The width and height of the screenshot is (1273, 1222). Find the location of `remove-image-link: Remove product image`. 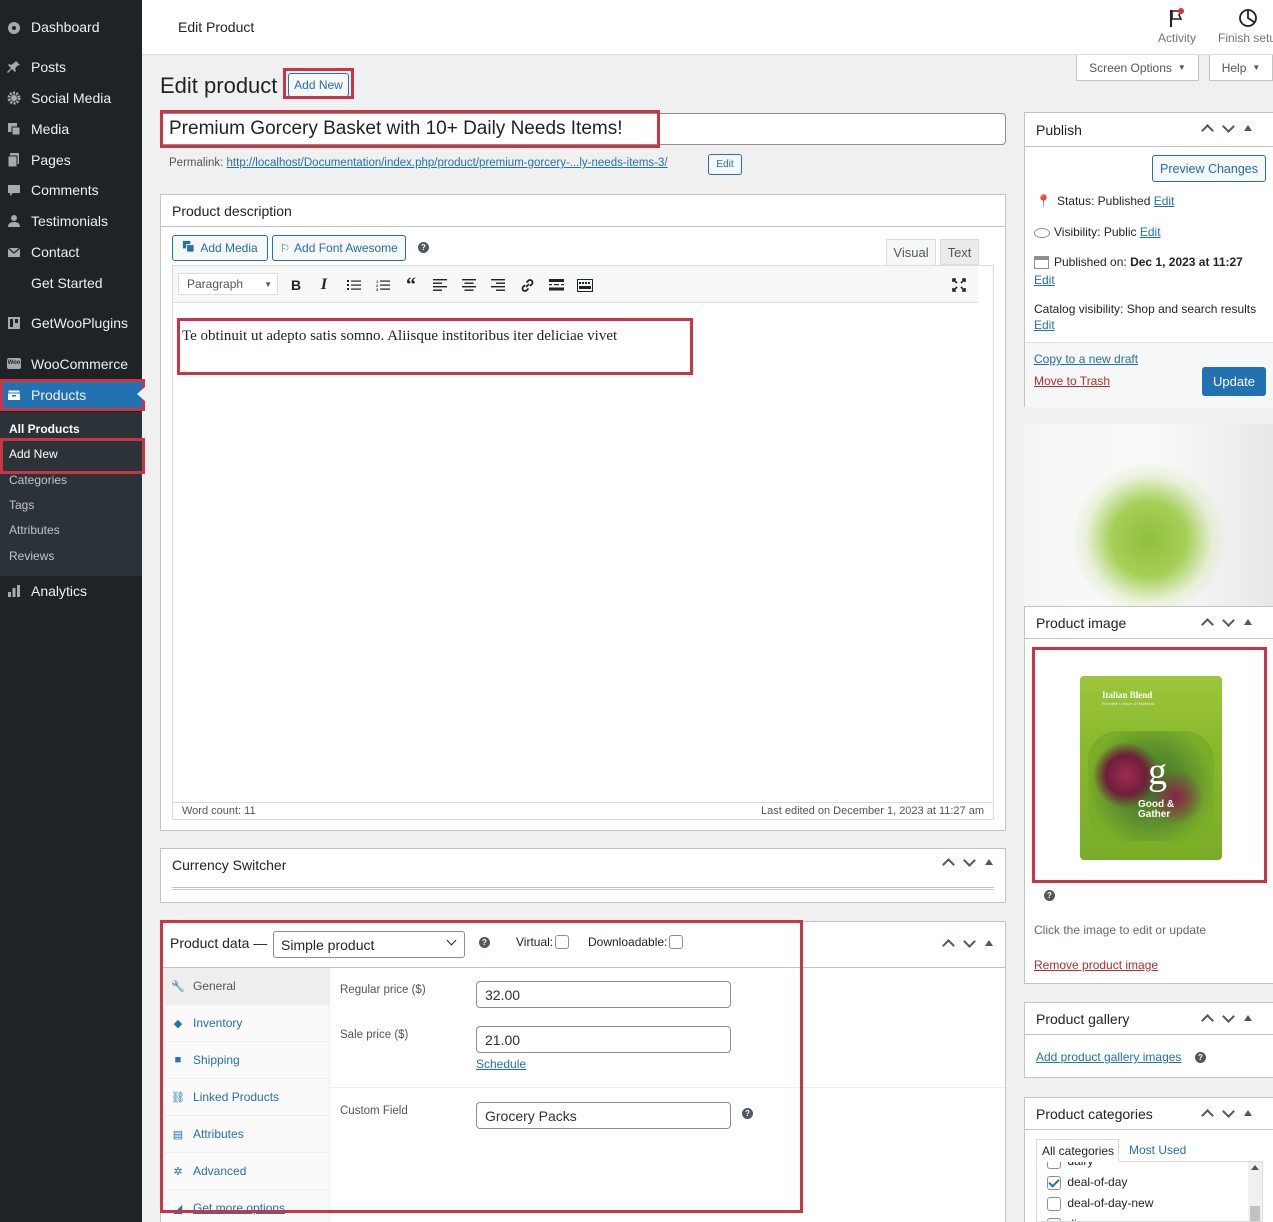

remove-image-link: Remove product image is located at coordinates (1096, 965).